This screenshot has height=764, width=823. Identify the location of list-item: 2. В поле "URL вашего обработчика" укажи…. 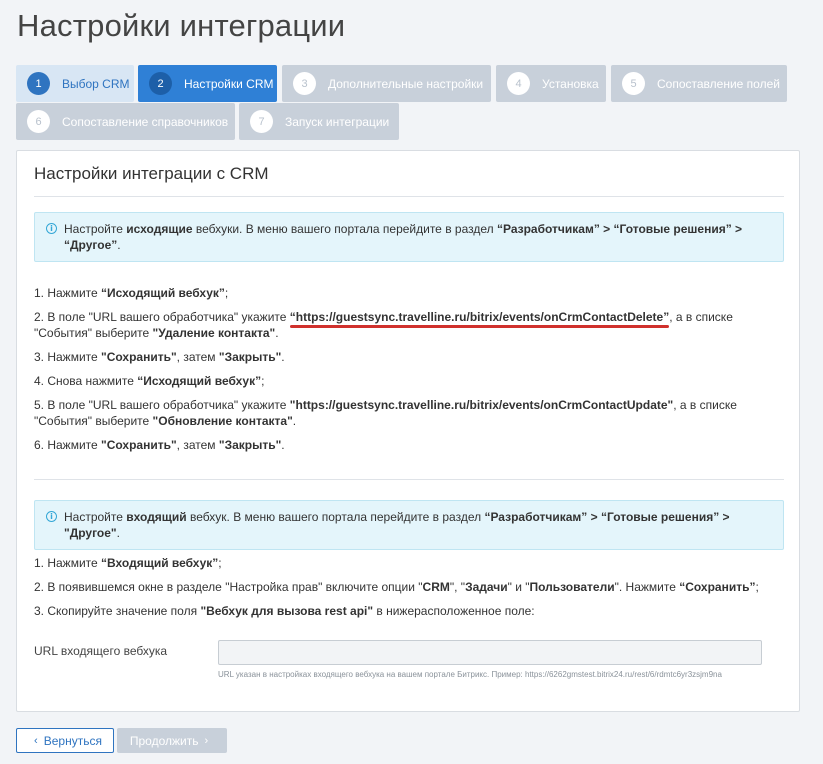
(383, 325).